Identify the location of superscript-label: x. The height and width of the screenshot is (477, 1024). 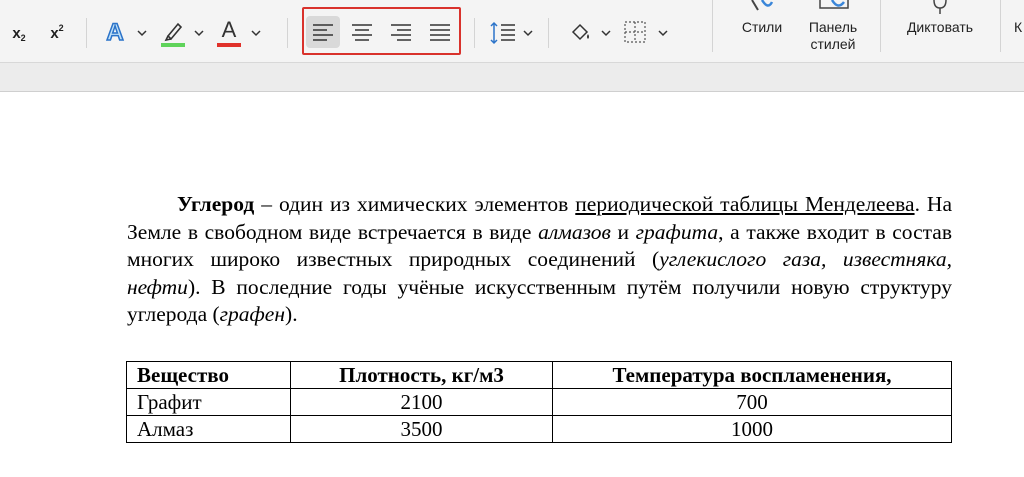
(54, 33).